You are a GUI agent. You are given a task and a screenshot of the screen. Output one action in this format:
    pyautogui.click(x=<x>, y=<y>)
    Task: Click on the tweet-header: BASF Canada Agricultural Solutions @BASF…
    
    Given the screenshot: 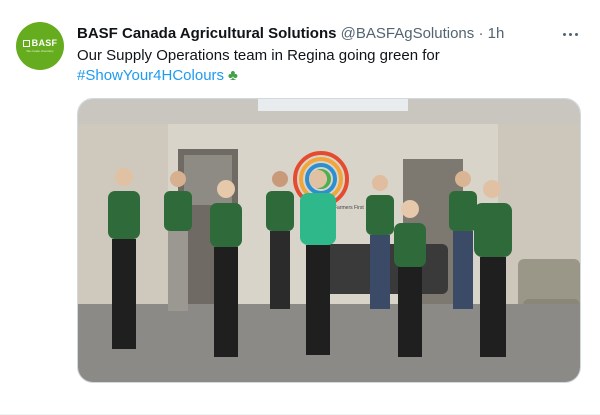 What is the action you would take?
    pyautogui.click(x=314, y=34)
    